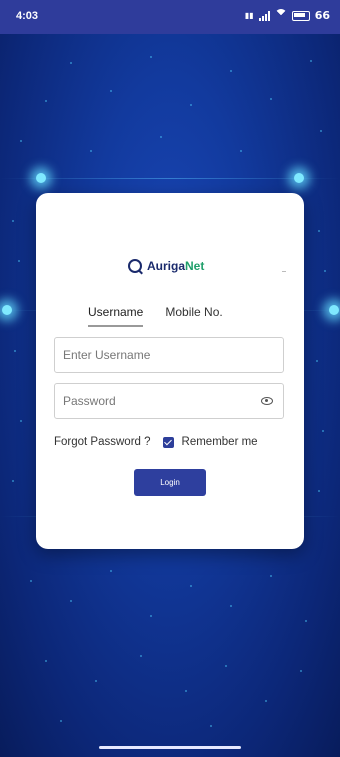 The height and width of the screenshot is (757, 340). Describe the element at coordinates (155, 316) in the screenshot. I see `login-method-tabs: Username Mobile No.` at that location.